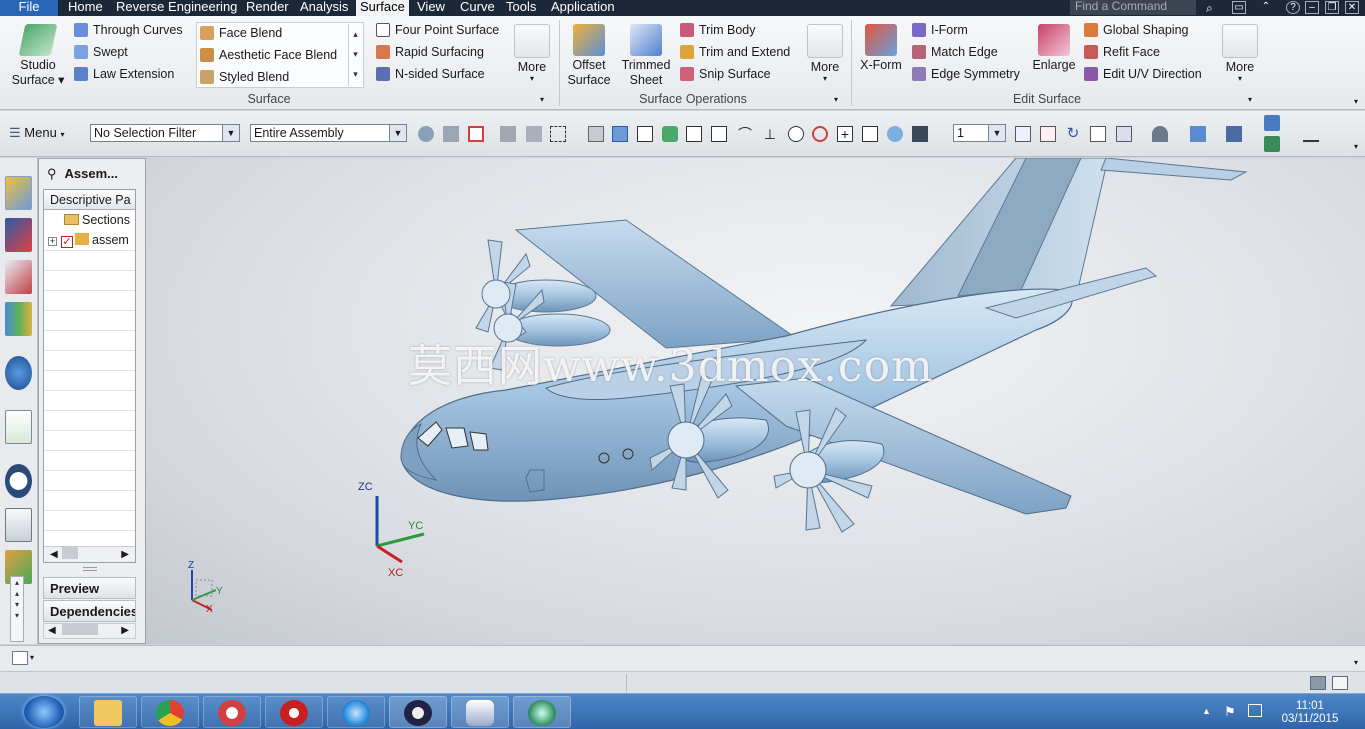  What do you see at coordinates (620, 134) in the screenshot?
I see `cube-view-icon` at bounding box center [620, 134].